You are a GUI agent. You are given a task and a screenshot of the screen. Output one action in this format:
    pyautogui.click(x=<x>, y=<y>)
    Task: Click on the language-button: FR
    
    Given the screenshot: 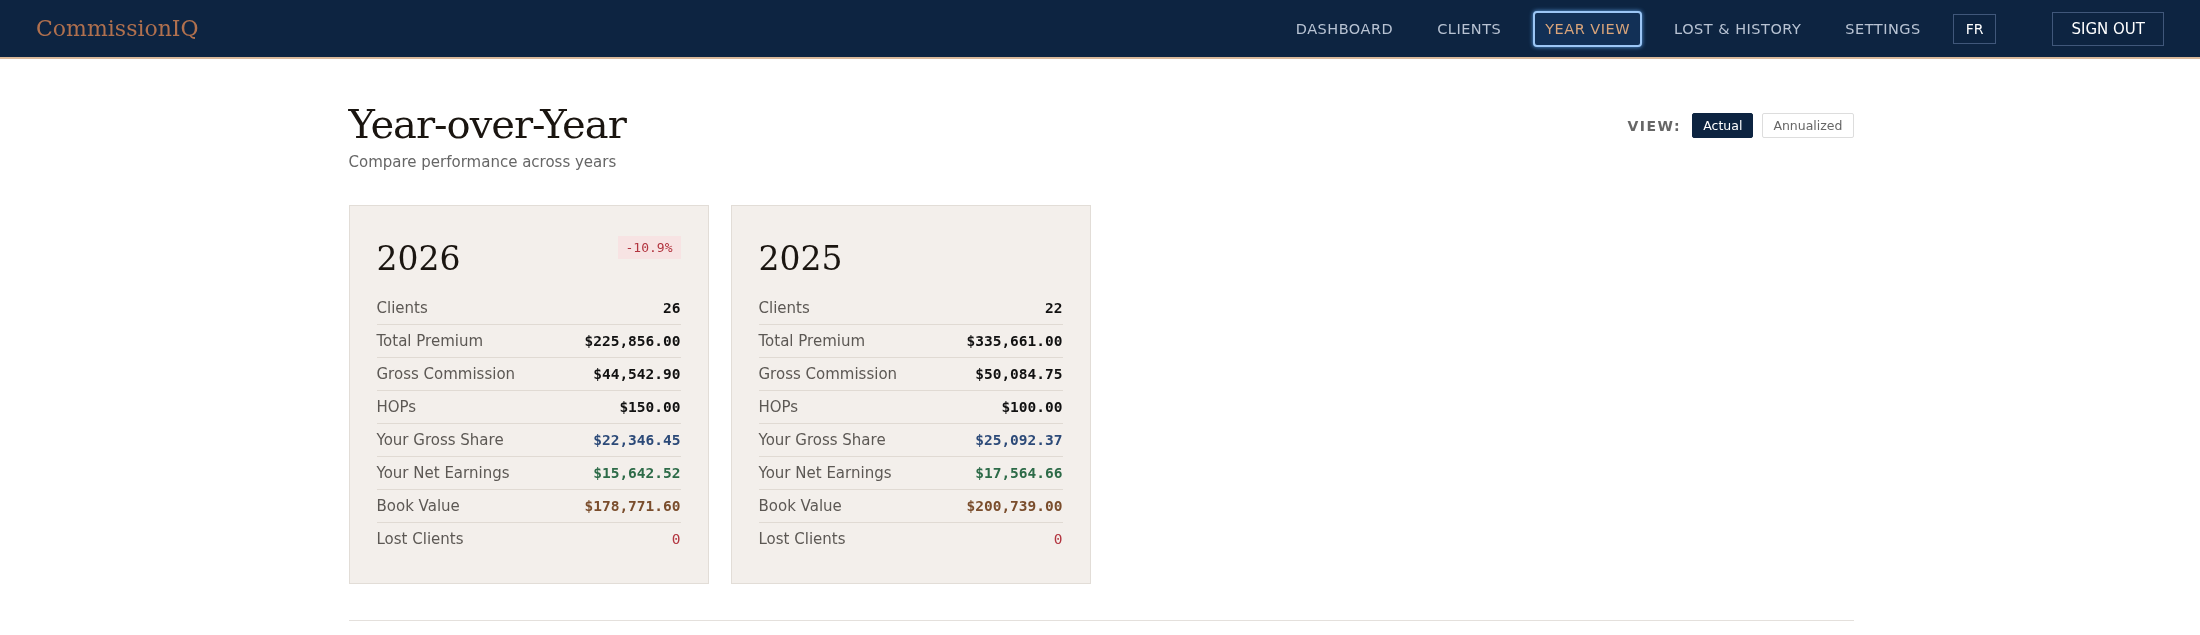 What is the action you would take?
    pyautogui.click(x=1974, y=28)
    